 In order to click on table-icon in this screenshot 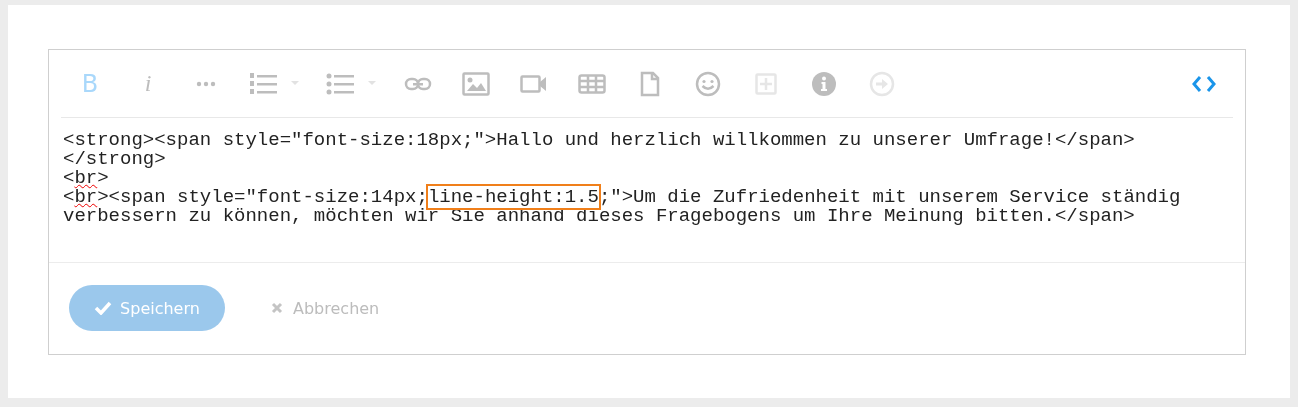, I will do `click(592, 83)`.